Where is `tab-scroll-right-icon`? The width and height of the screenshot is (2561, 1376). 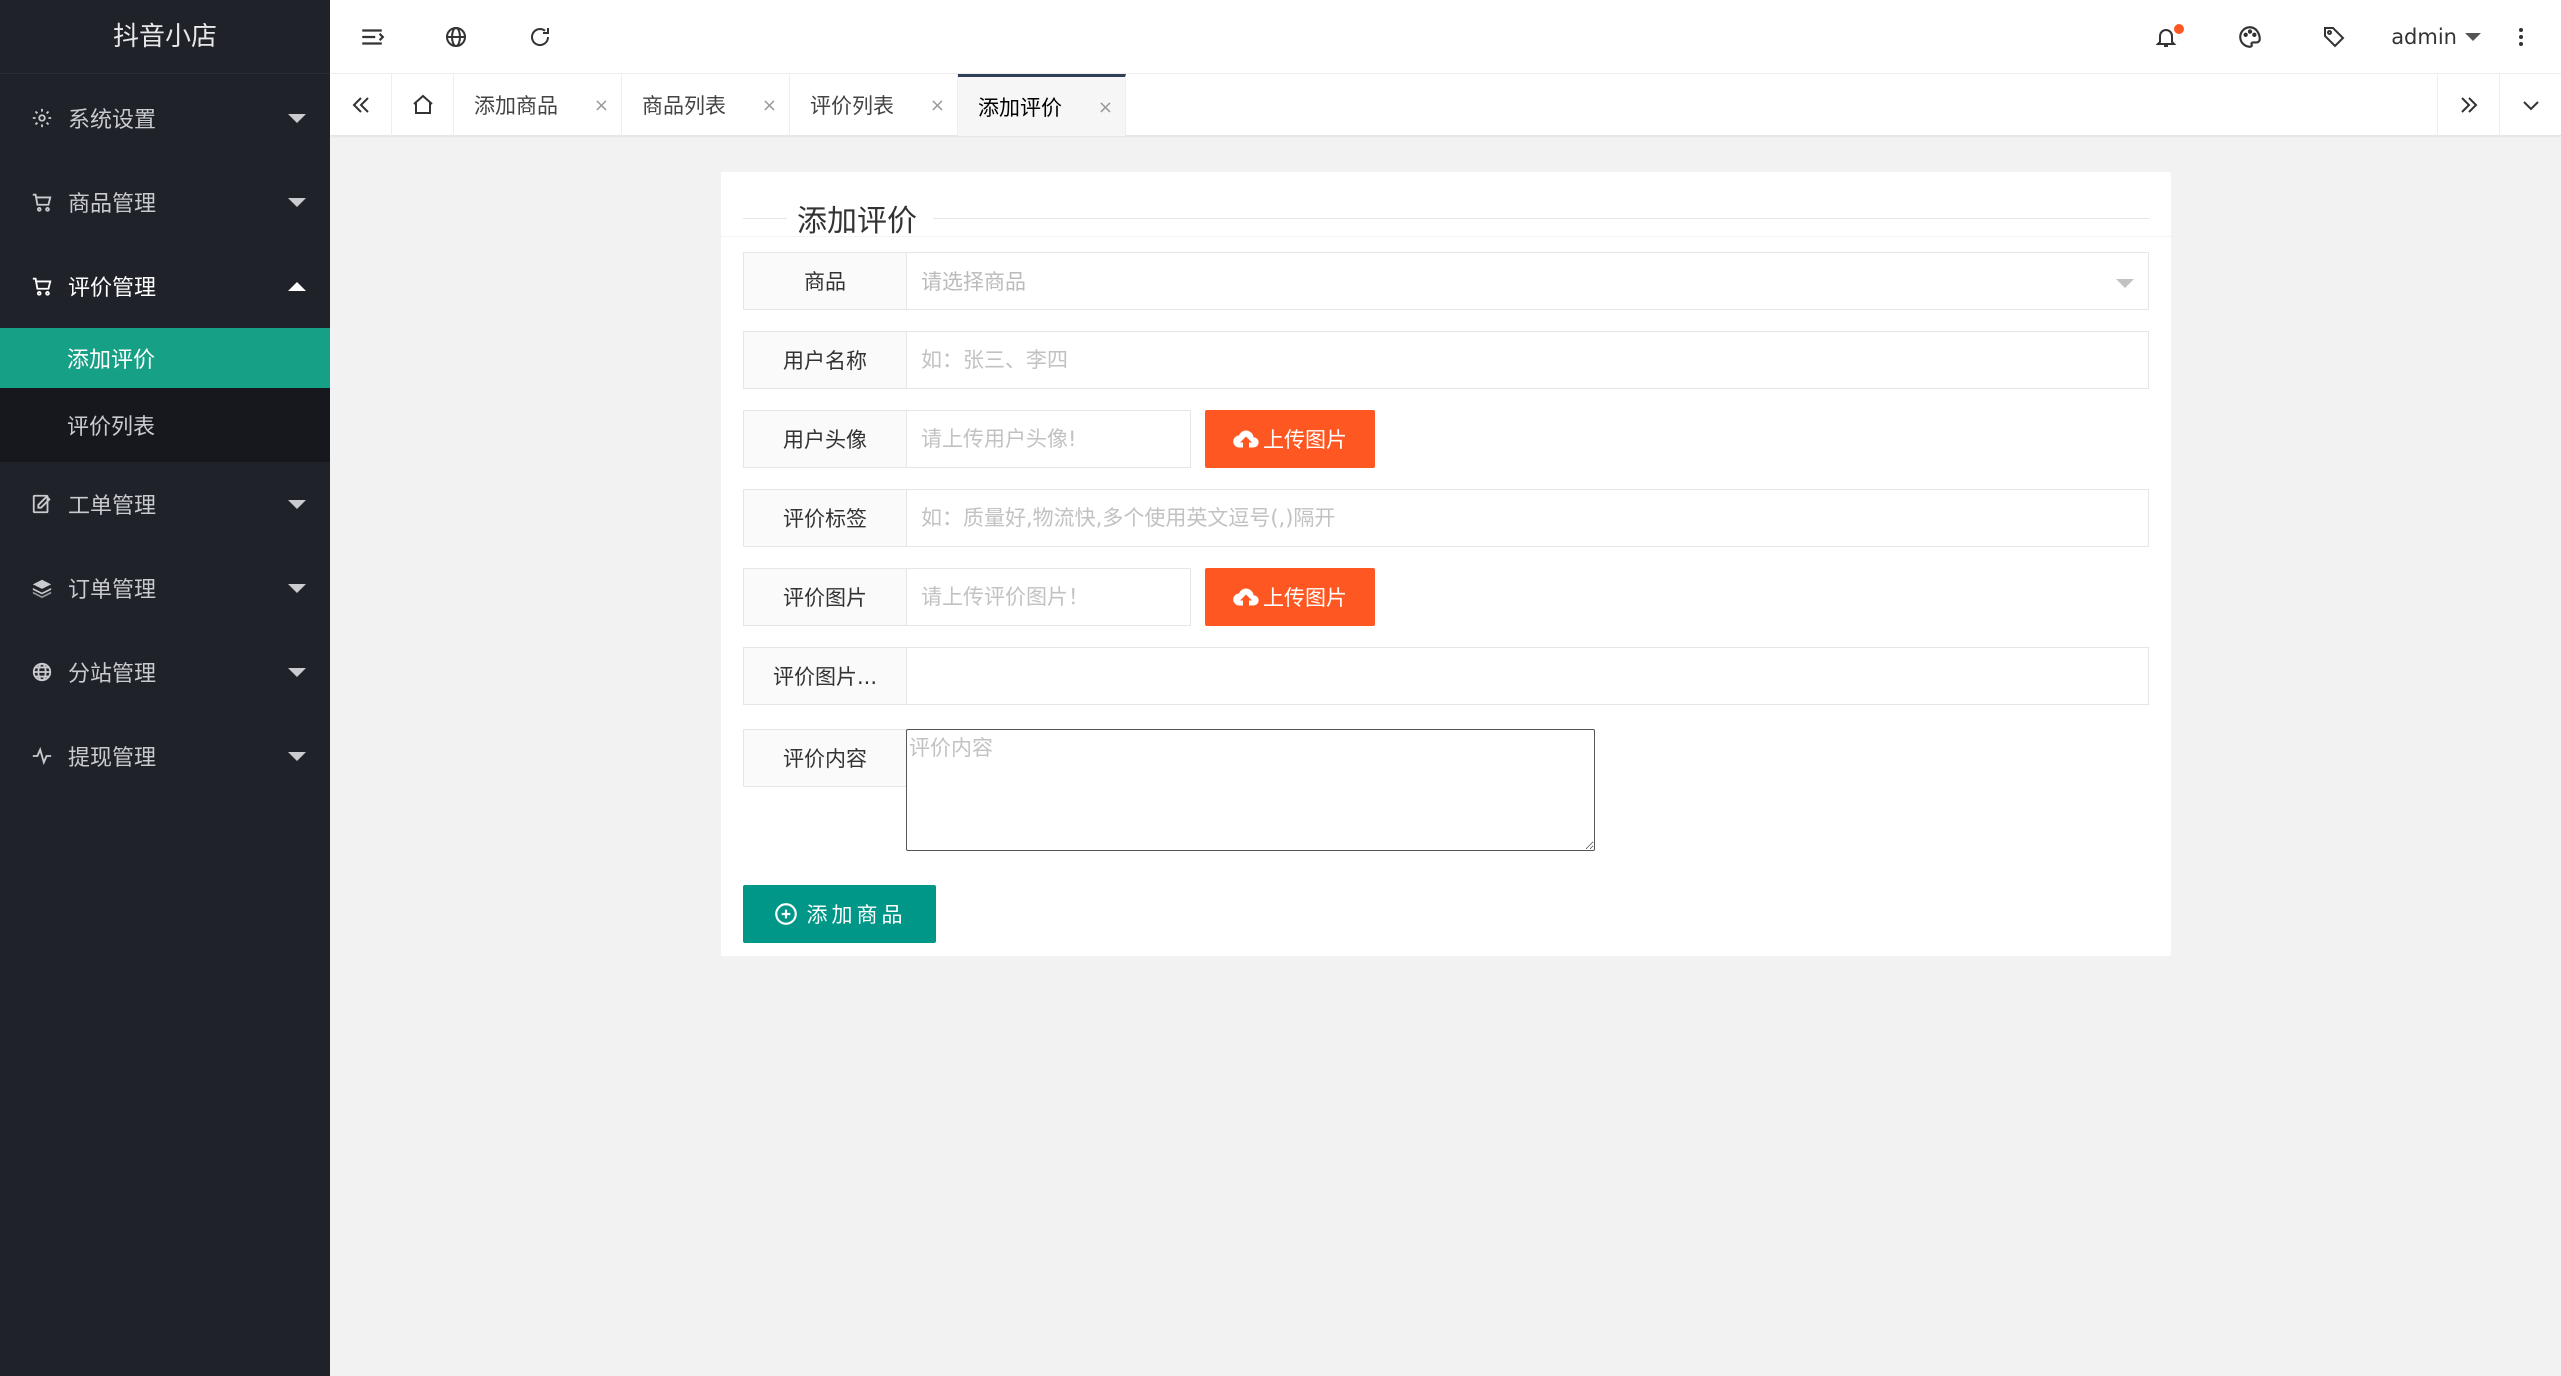
tab-scroll-right-icon is located at coordinates (2468, 105).